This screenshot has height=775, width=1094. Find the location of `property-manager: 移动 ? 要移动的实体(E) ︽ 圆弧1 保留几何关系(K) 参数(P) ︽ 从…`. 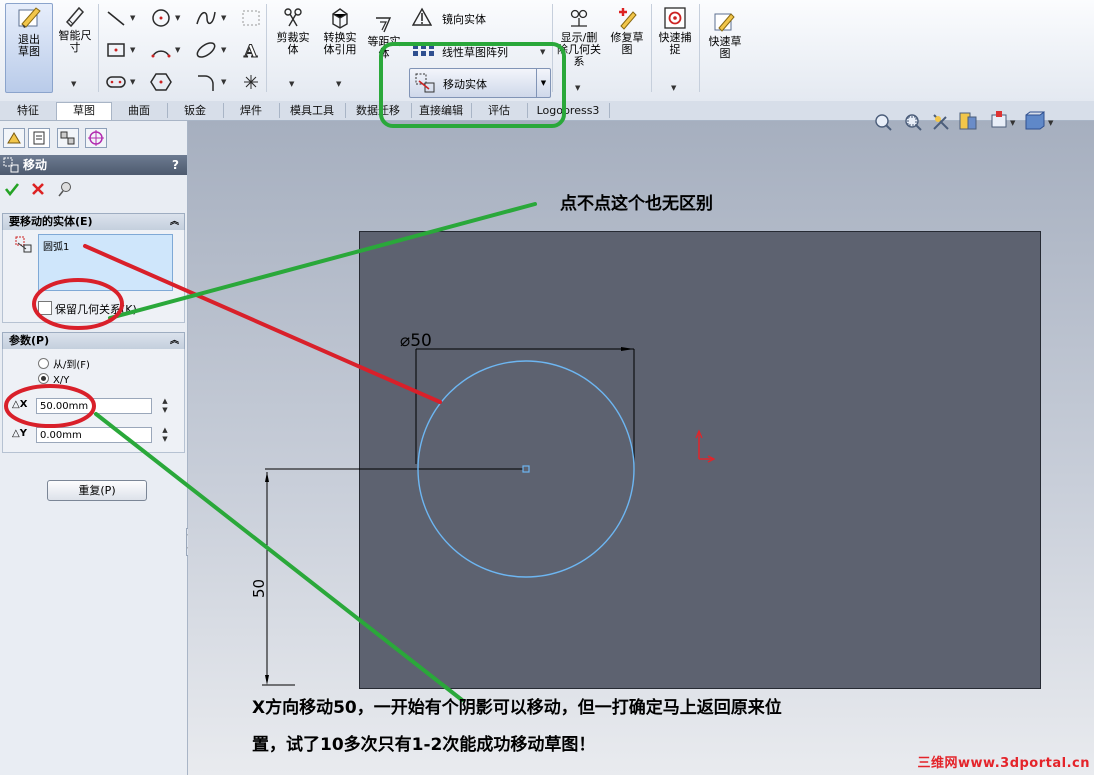

property-manager: 移动 ? 要移动的实体(E) ︽ 圆弧1 保留几何关系(K) 参数(P) ︽ 从… is located at coordinates (97, 448).